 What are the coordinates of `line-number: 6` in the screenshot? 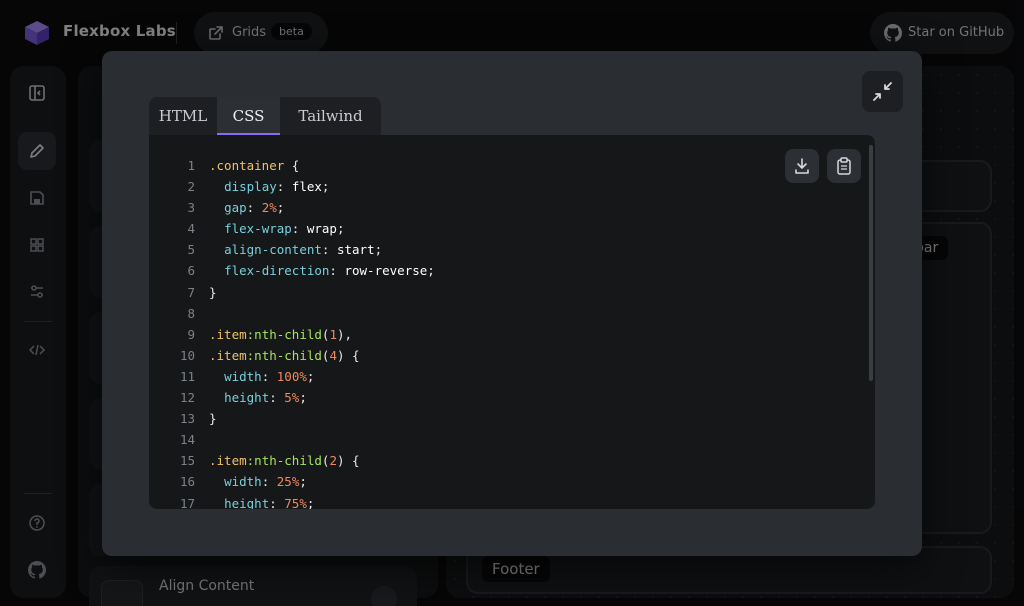 It's located at (191, 271).